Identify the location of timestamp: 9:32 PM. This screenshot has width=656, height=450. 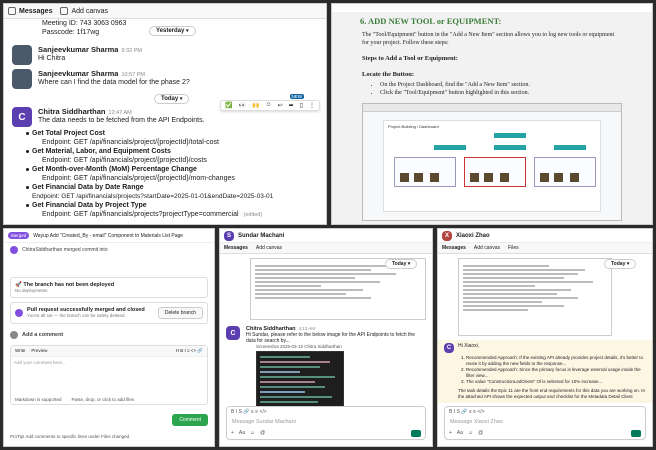
(131, 51).